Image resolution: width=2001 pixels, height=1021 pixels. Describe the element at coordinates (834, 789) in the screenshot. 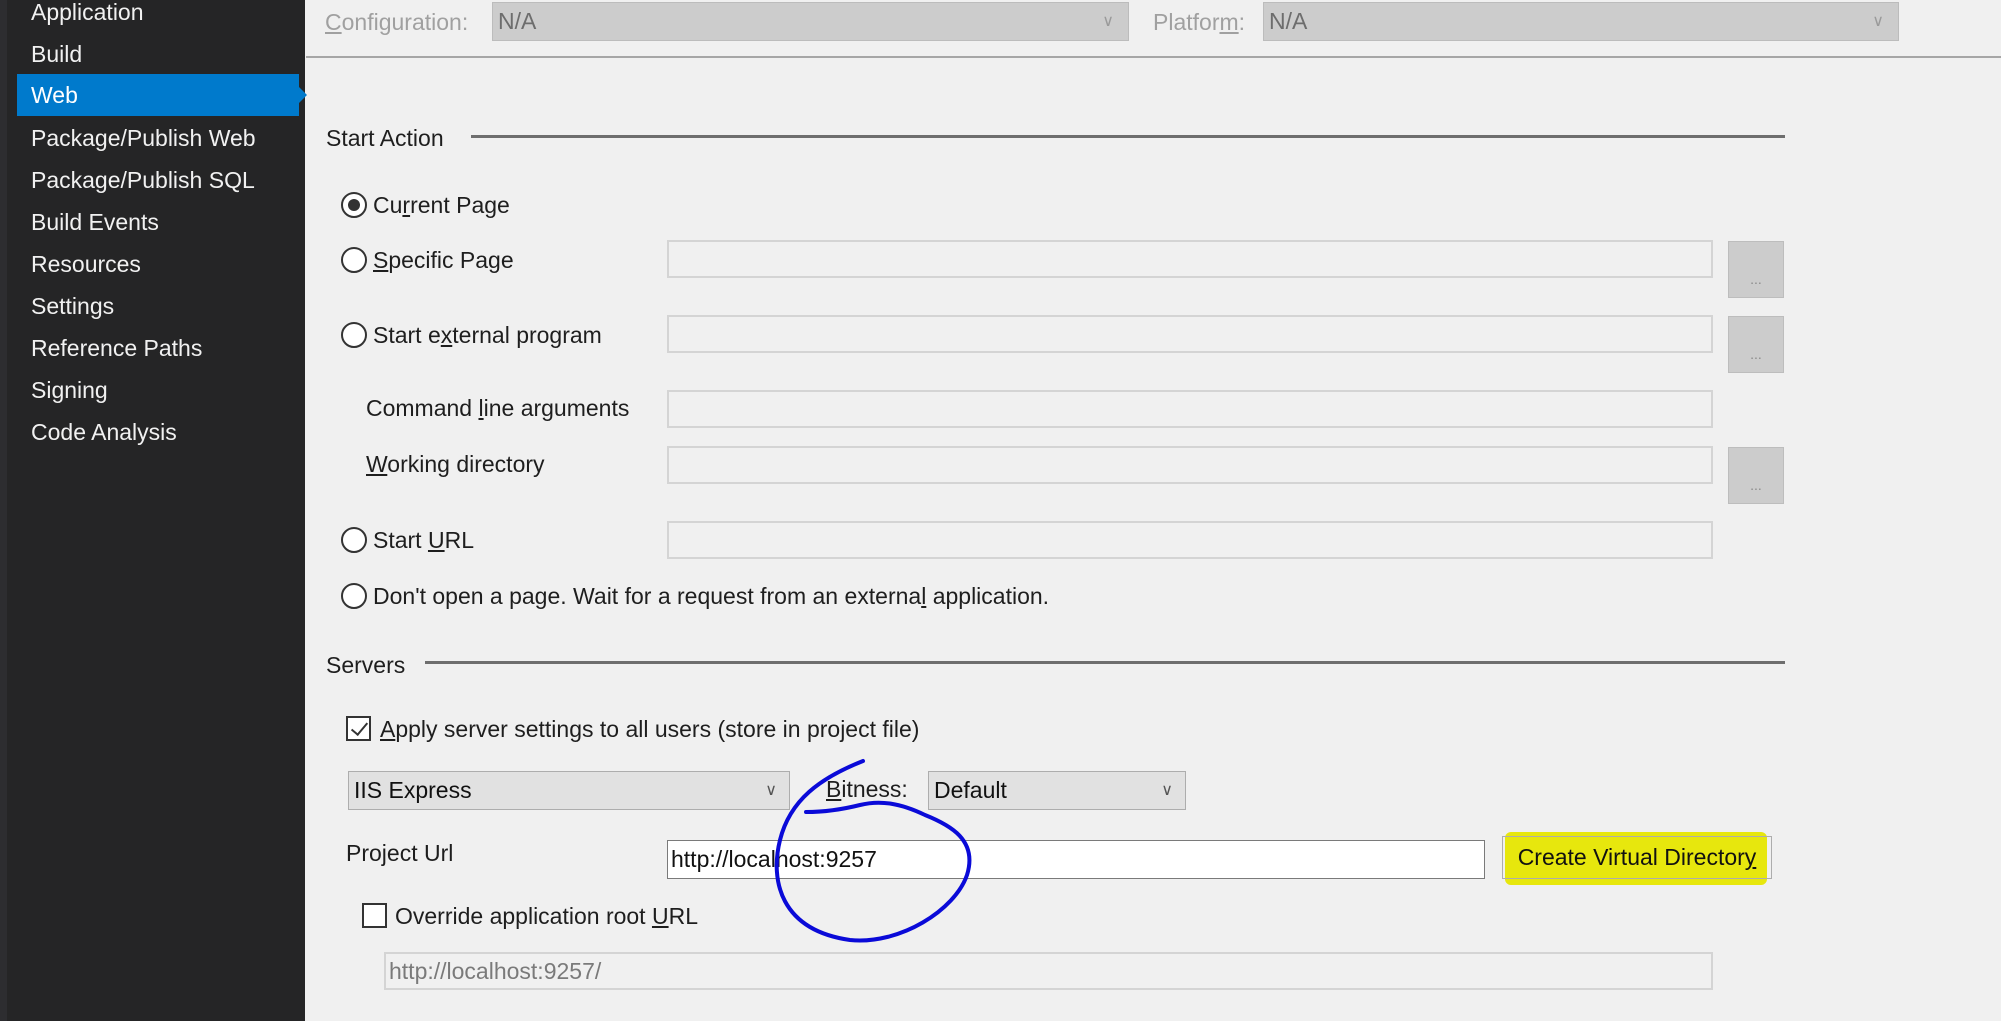

I see `label-accel: B` at that location.